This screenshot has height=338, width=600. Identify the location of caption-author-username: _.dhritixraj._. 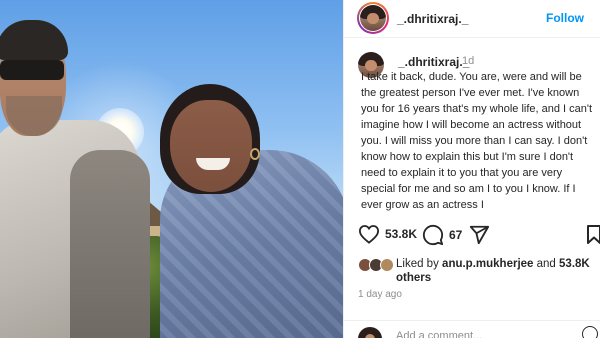
(433, 62).